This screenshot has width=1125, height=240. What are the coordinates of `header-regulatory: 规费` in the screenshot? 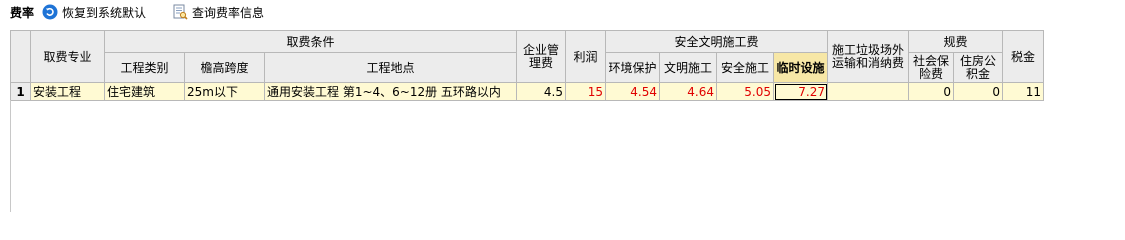 It's located at (955, 41).